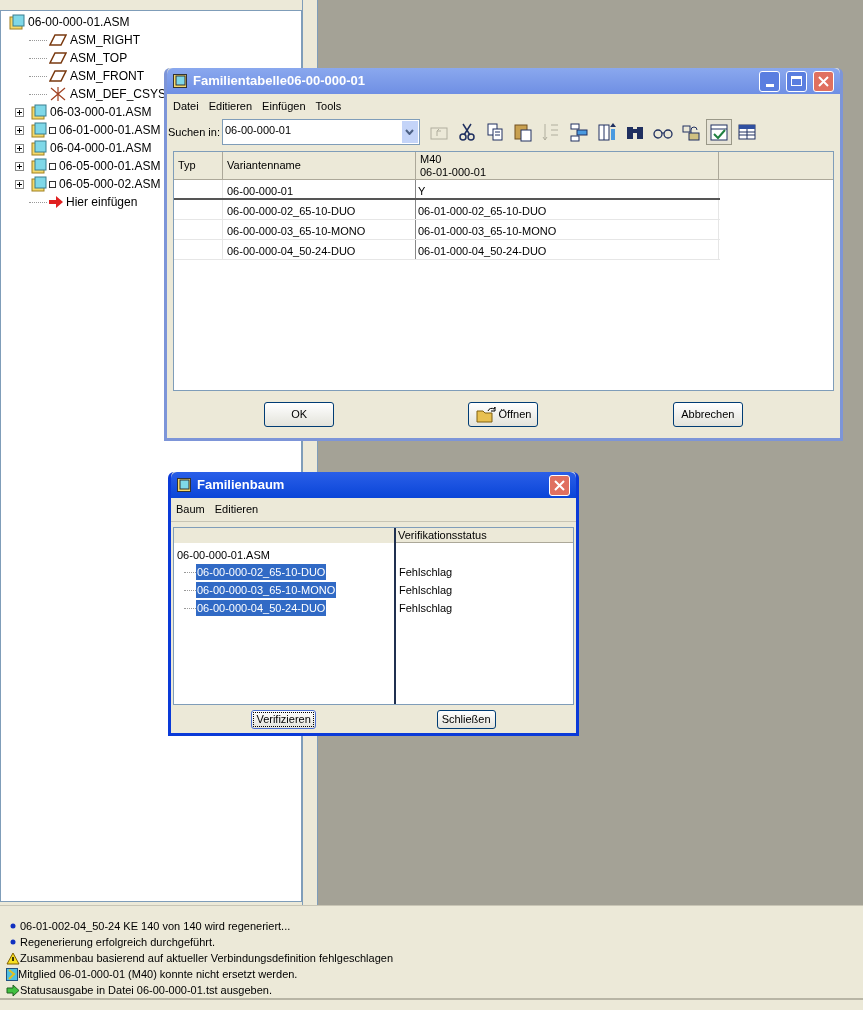  I want to click on column-header: Typ, so click(198, 165).